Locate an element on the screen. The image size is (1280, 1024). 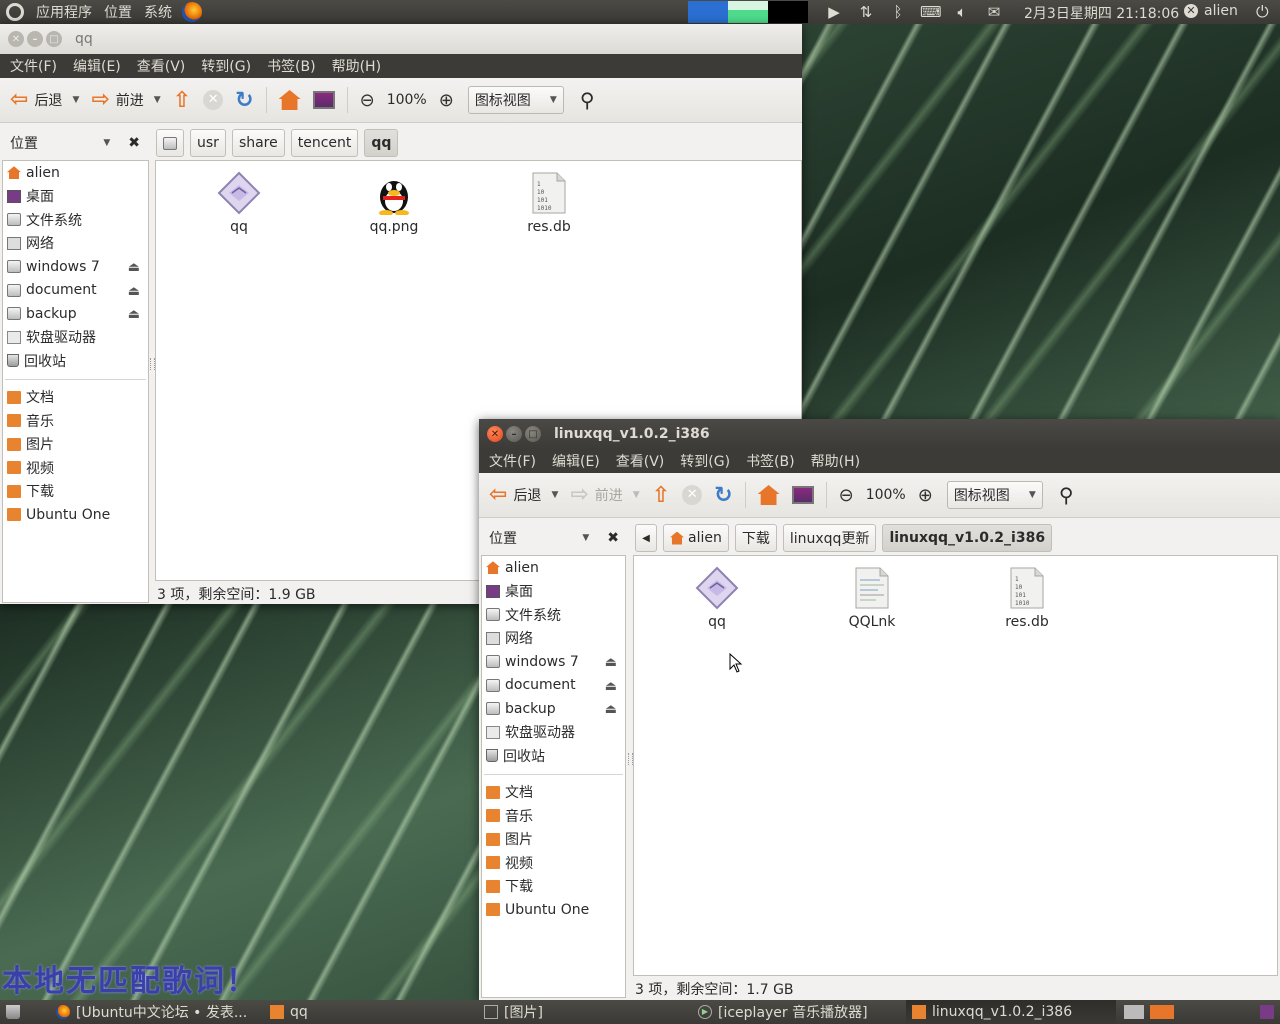
taskbar-item-qq: qq is located at coordinates (369, 1012).